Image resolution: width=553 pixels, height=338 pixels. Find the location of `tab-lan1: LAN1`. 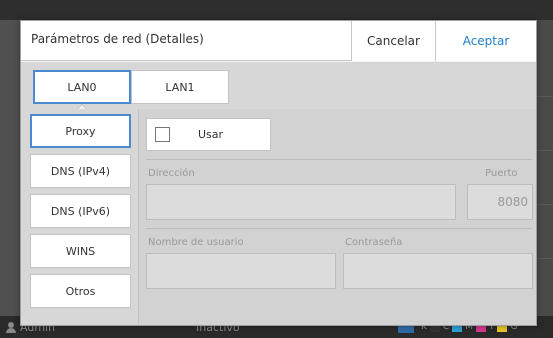

tab-lan1: LAN1 is located at coordinates (180, 87).